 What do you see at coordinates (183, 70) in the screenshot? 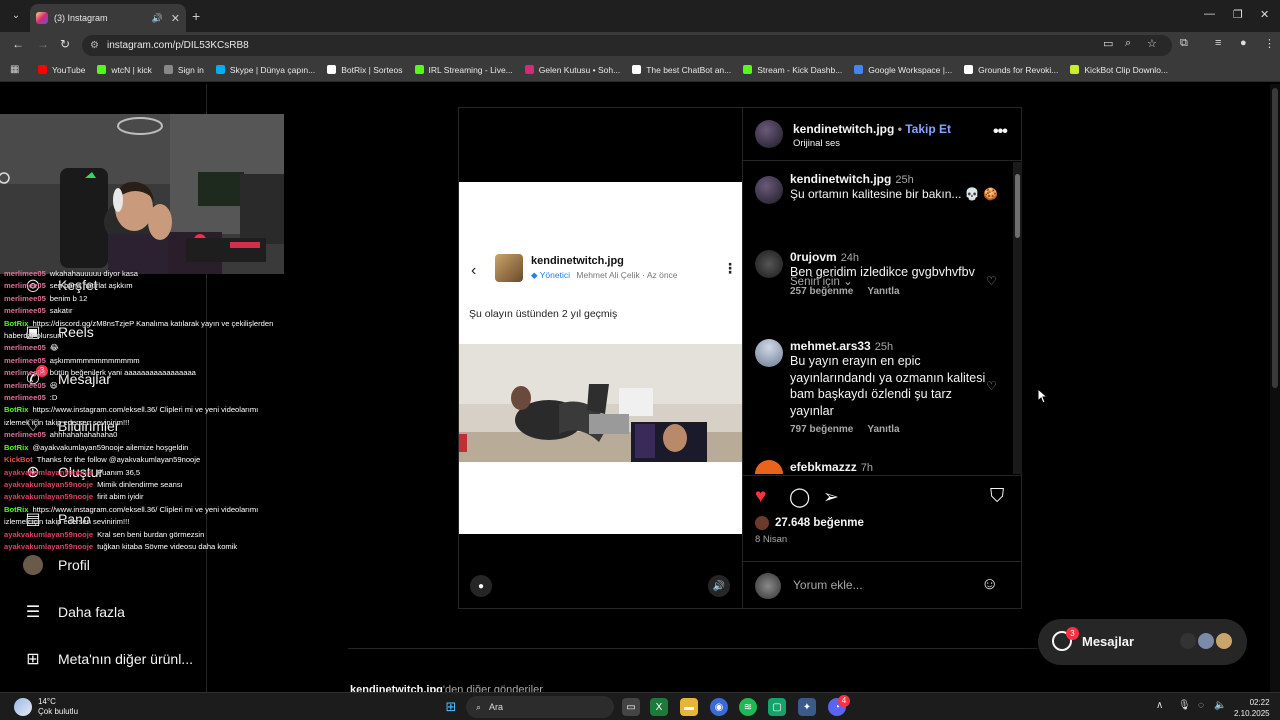
I see `bookmark-item: Sign in` at bounding box center [183, 70].